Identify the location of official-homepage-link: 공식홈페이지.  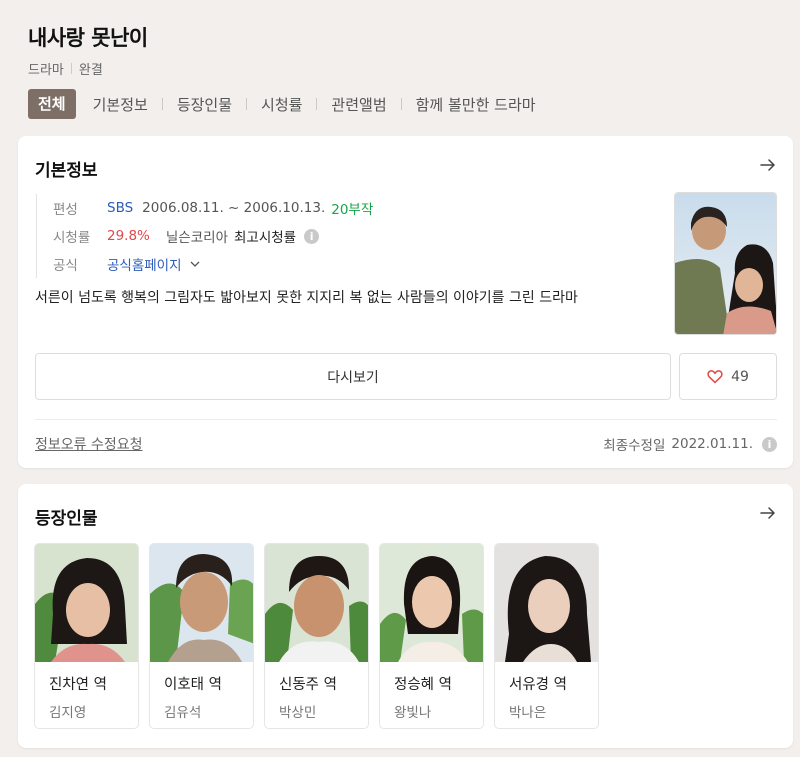
(144, 264).